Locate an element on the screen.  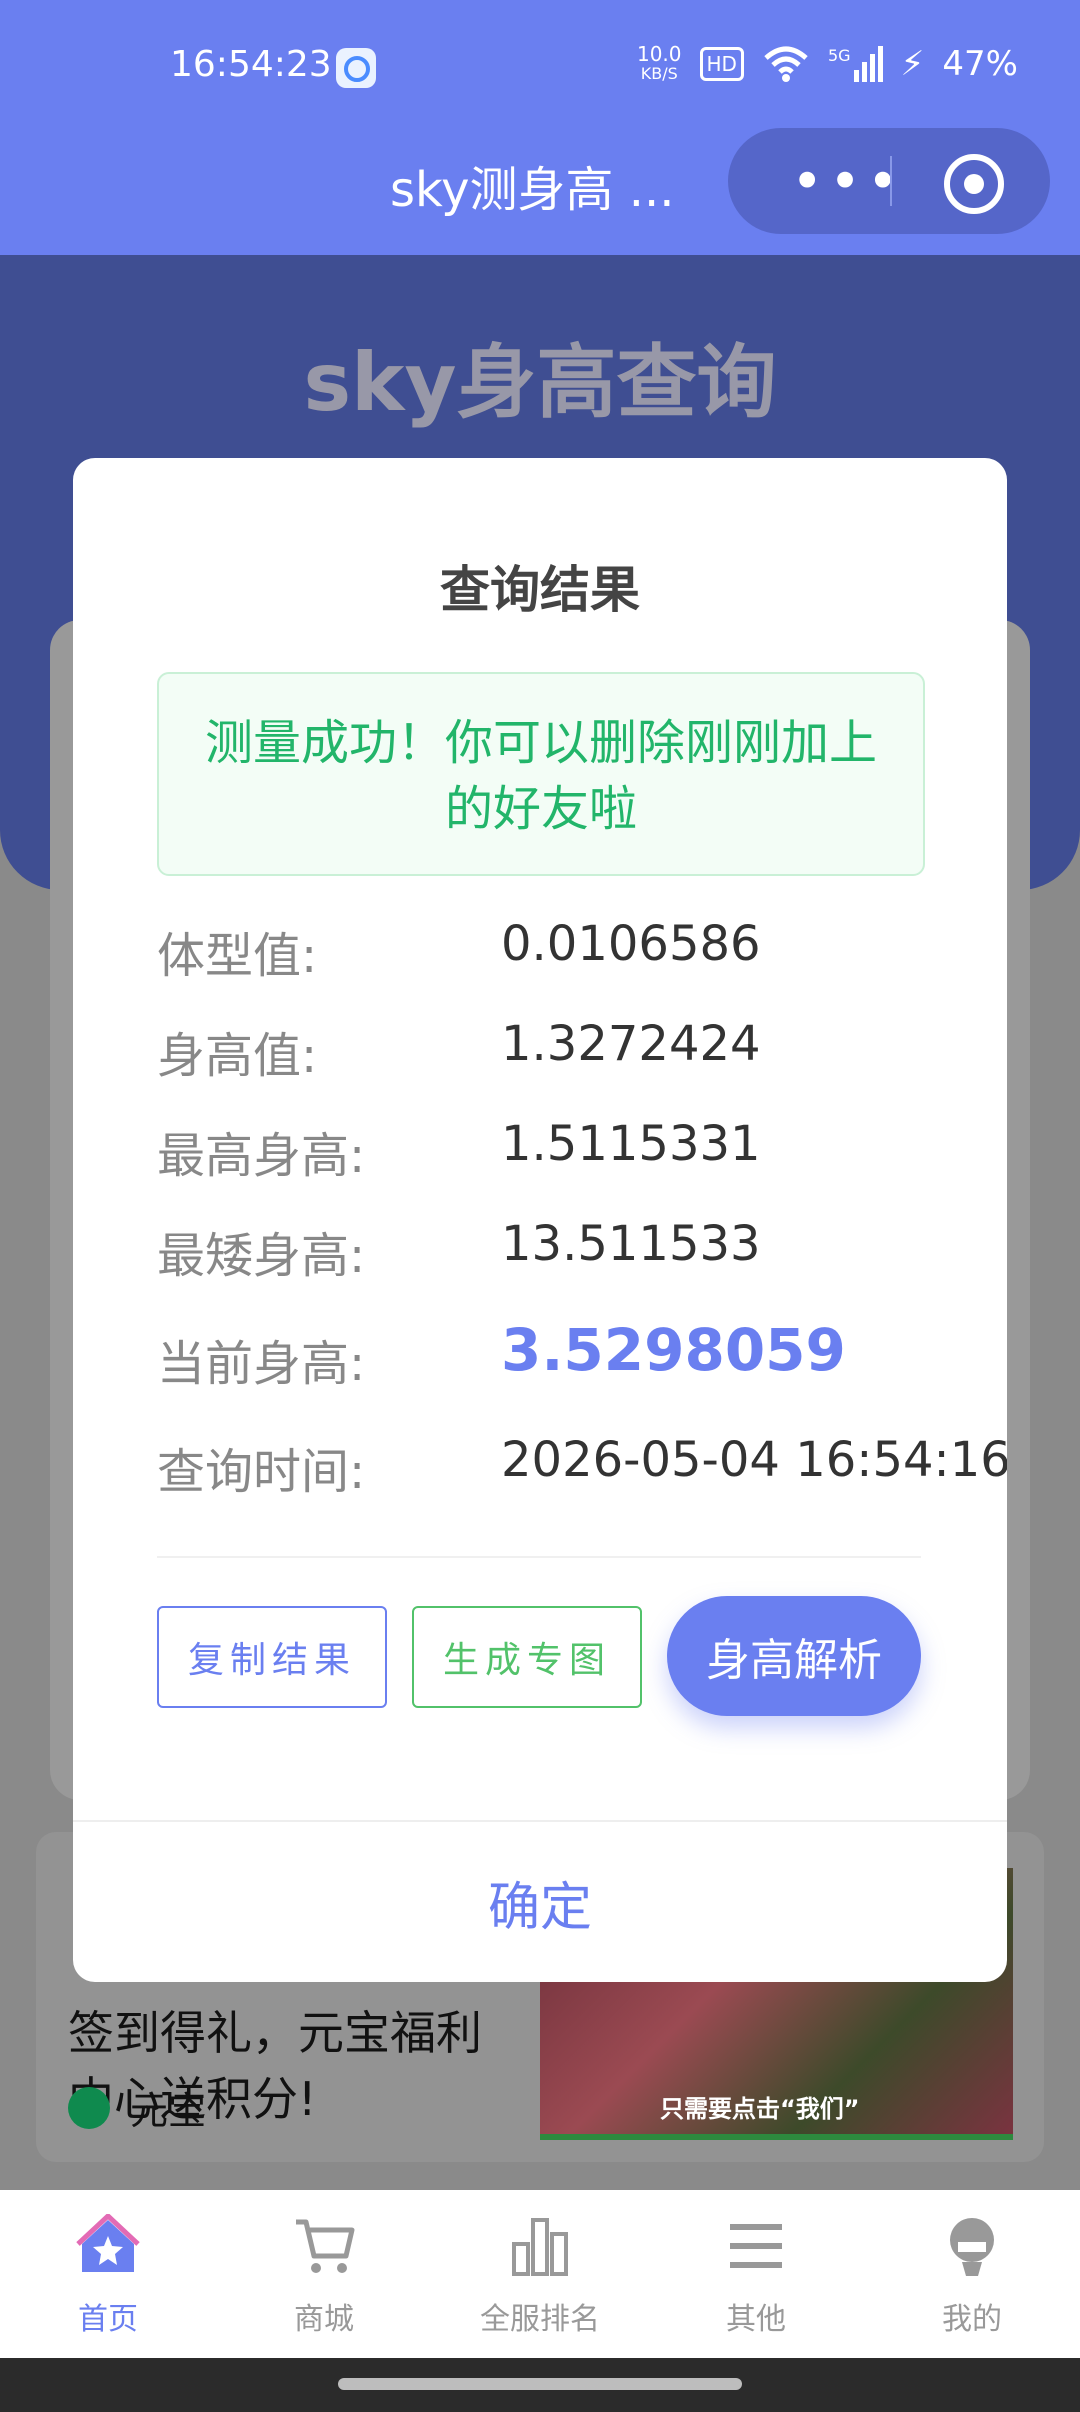
height-analysis-button: 身高解析 is located at coordinates (794, 1656).